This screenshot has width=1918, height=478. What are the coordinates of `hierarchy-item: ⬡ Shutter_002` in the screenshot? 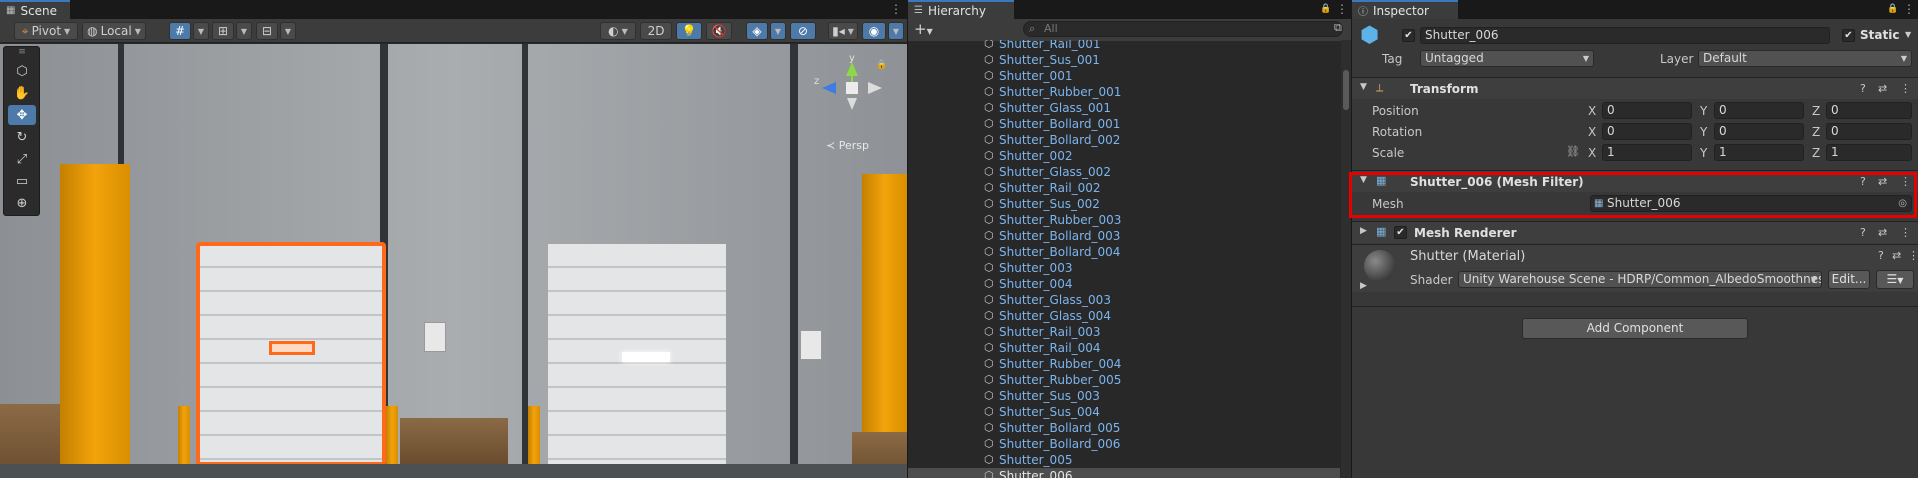 It's located at (1124, 156).